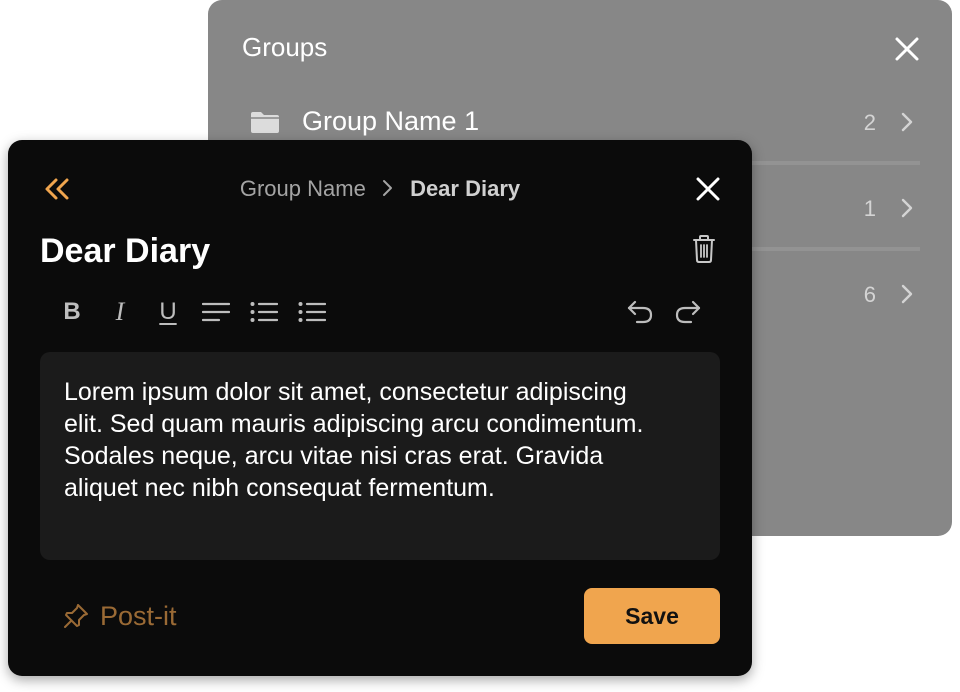 This screenshot has width=960, height=692. I want to click on list-button, so click(312, 312).